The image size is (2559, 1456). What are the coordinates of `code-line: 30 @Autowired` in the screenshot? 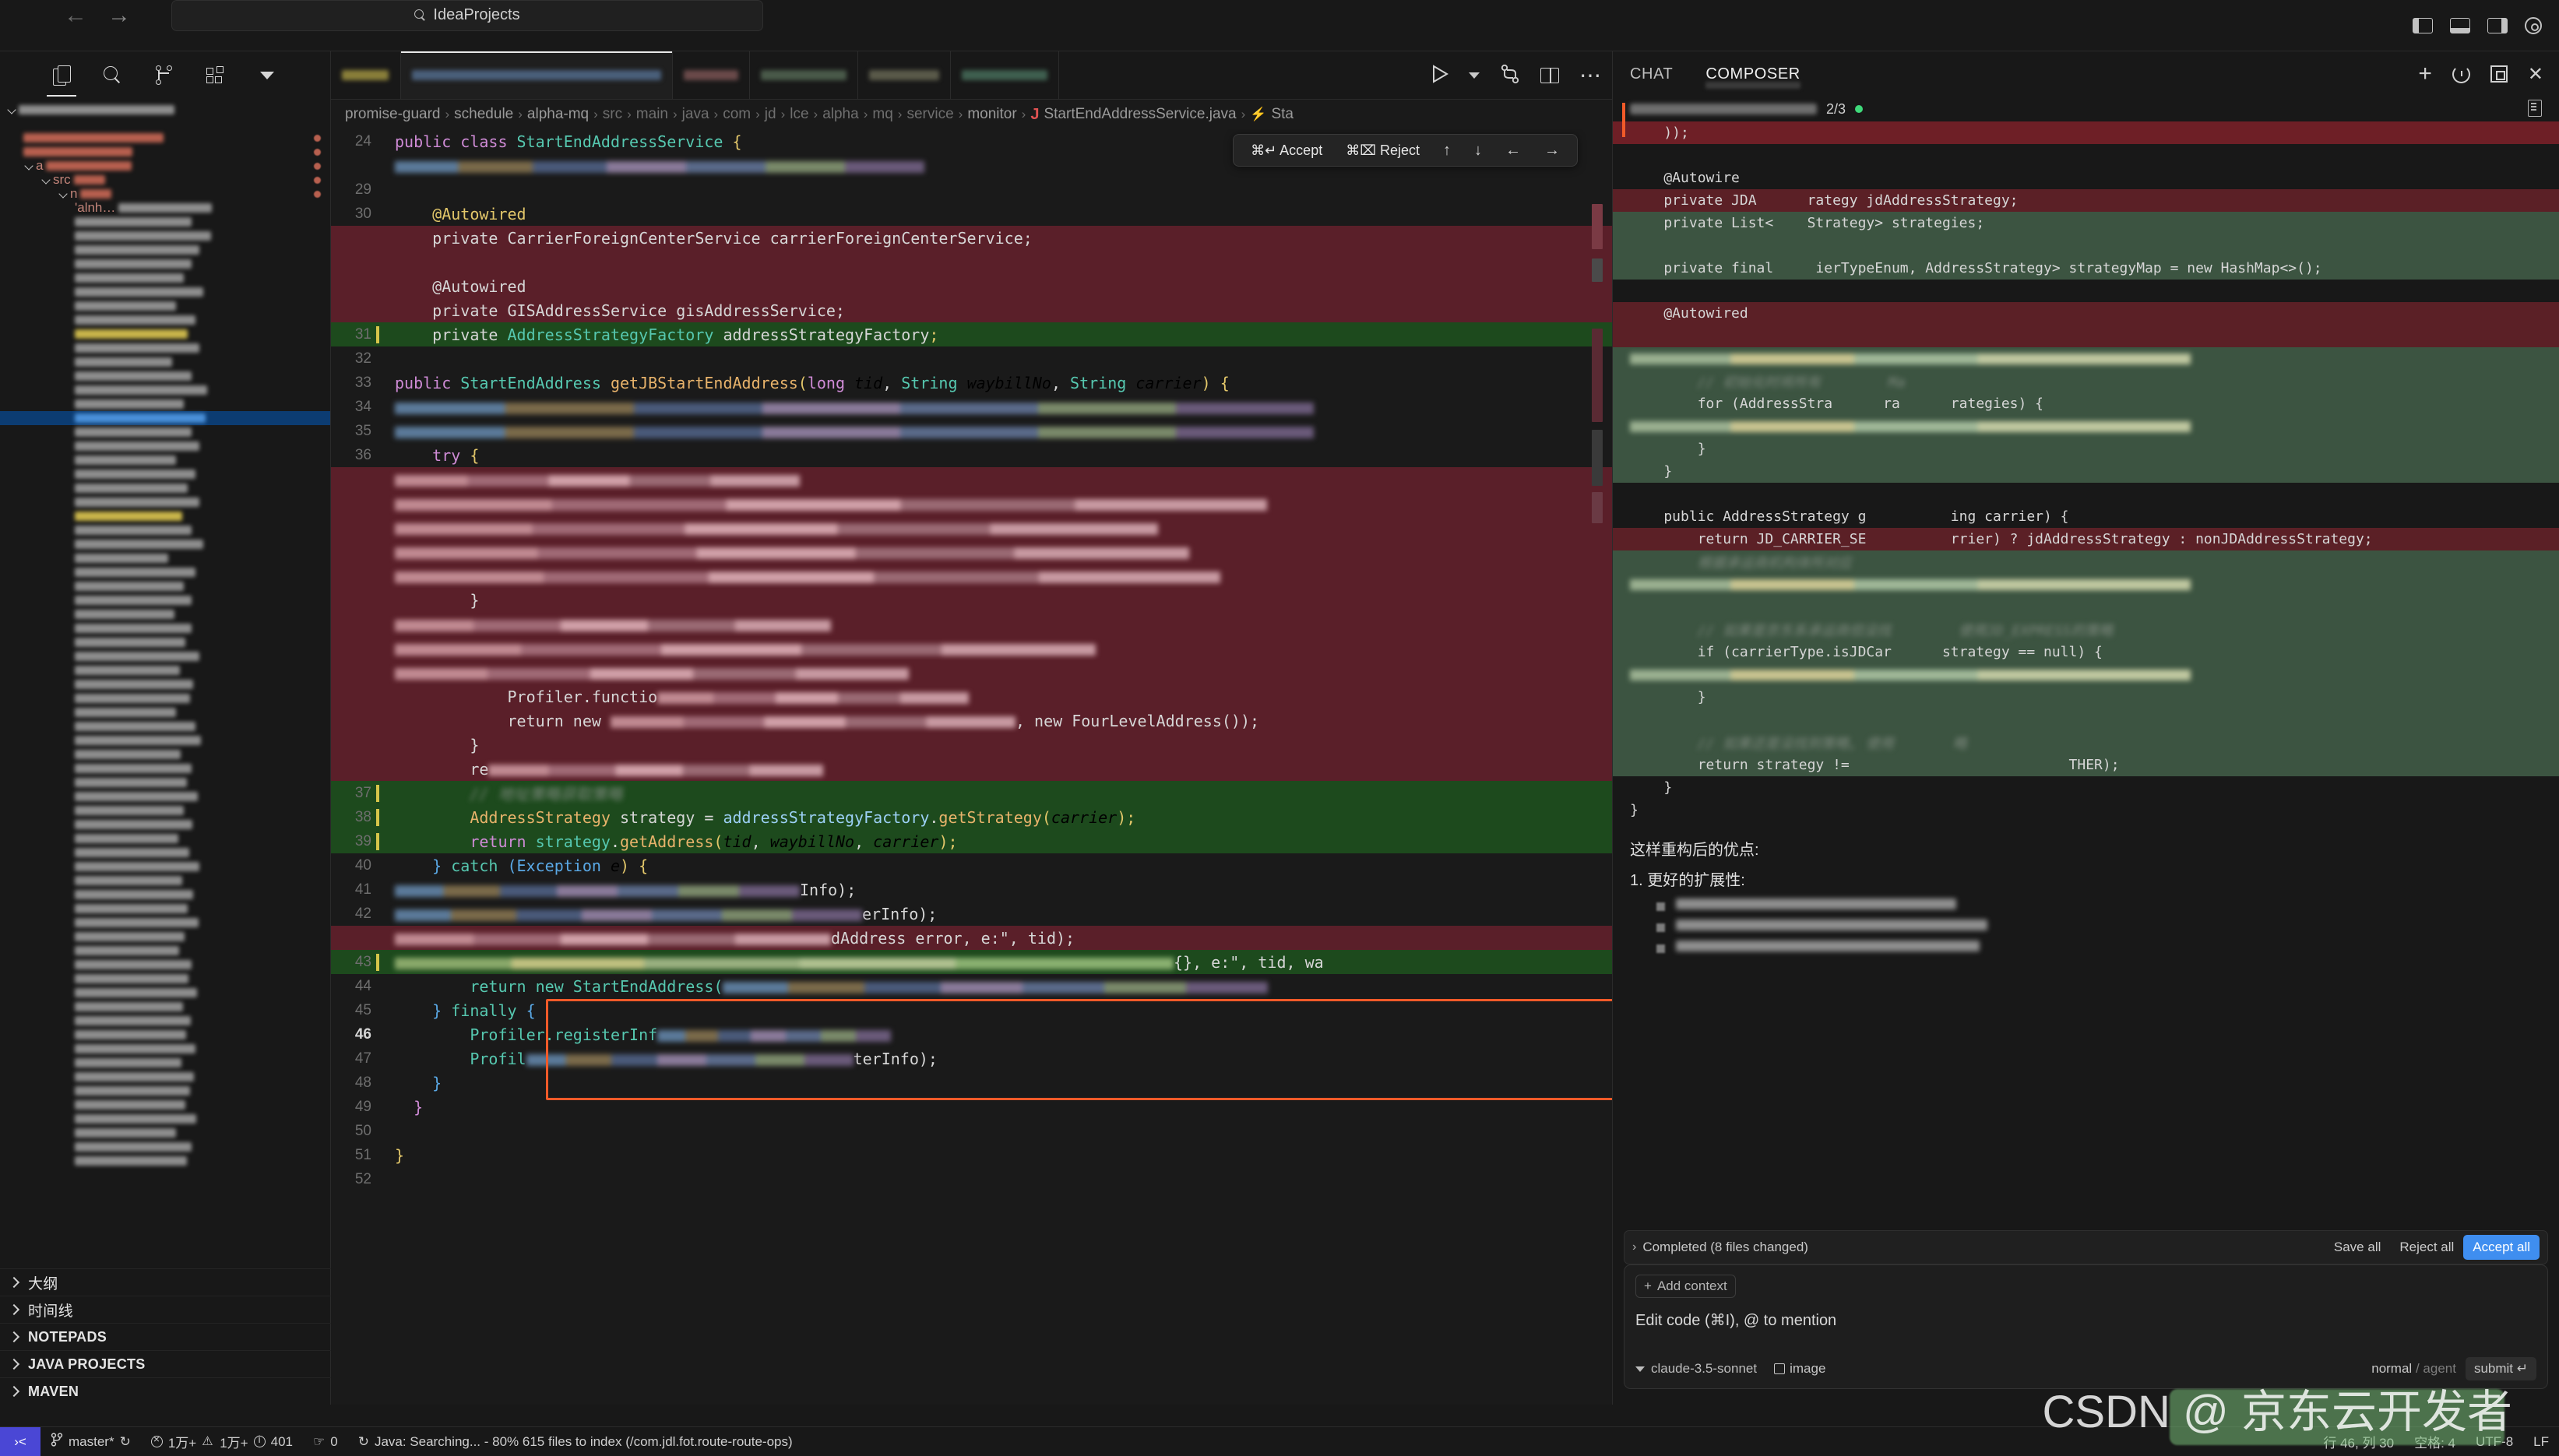 It's located at (972, 214).